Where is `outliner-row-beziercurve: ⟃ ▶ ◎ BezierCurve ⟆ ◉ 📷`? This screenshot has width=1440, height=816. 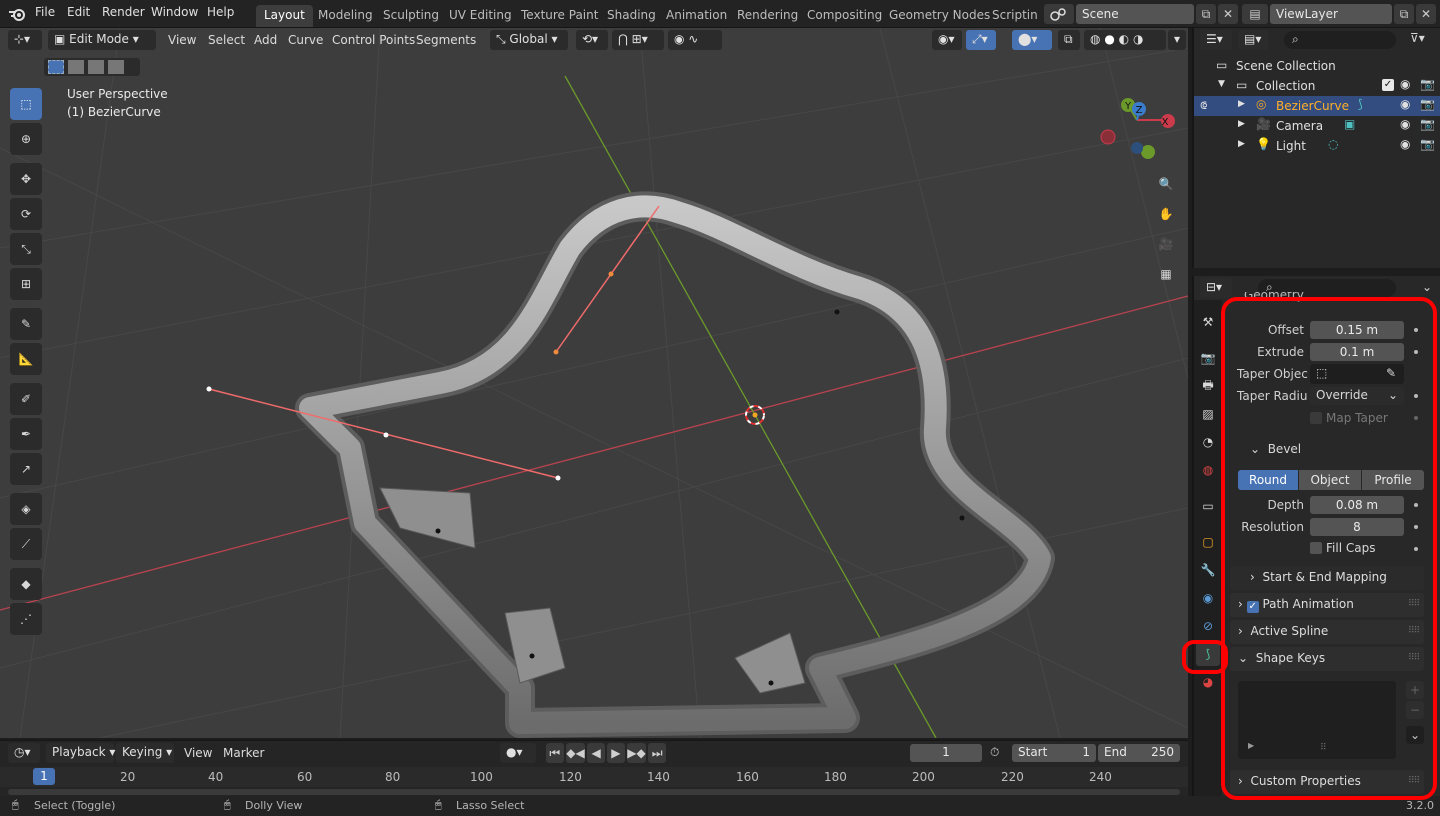
outliner-row-beziercurve: ⟃ ▶ ◎ BezierCurve ⟆ ◉ 📷 is located at coordinates (1317, 106).